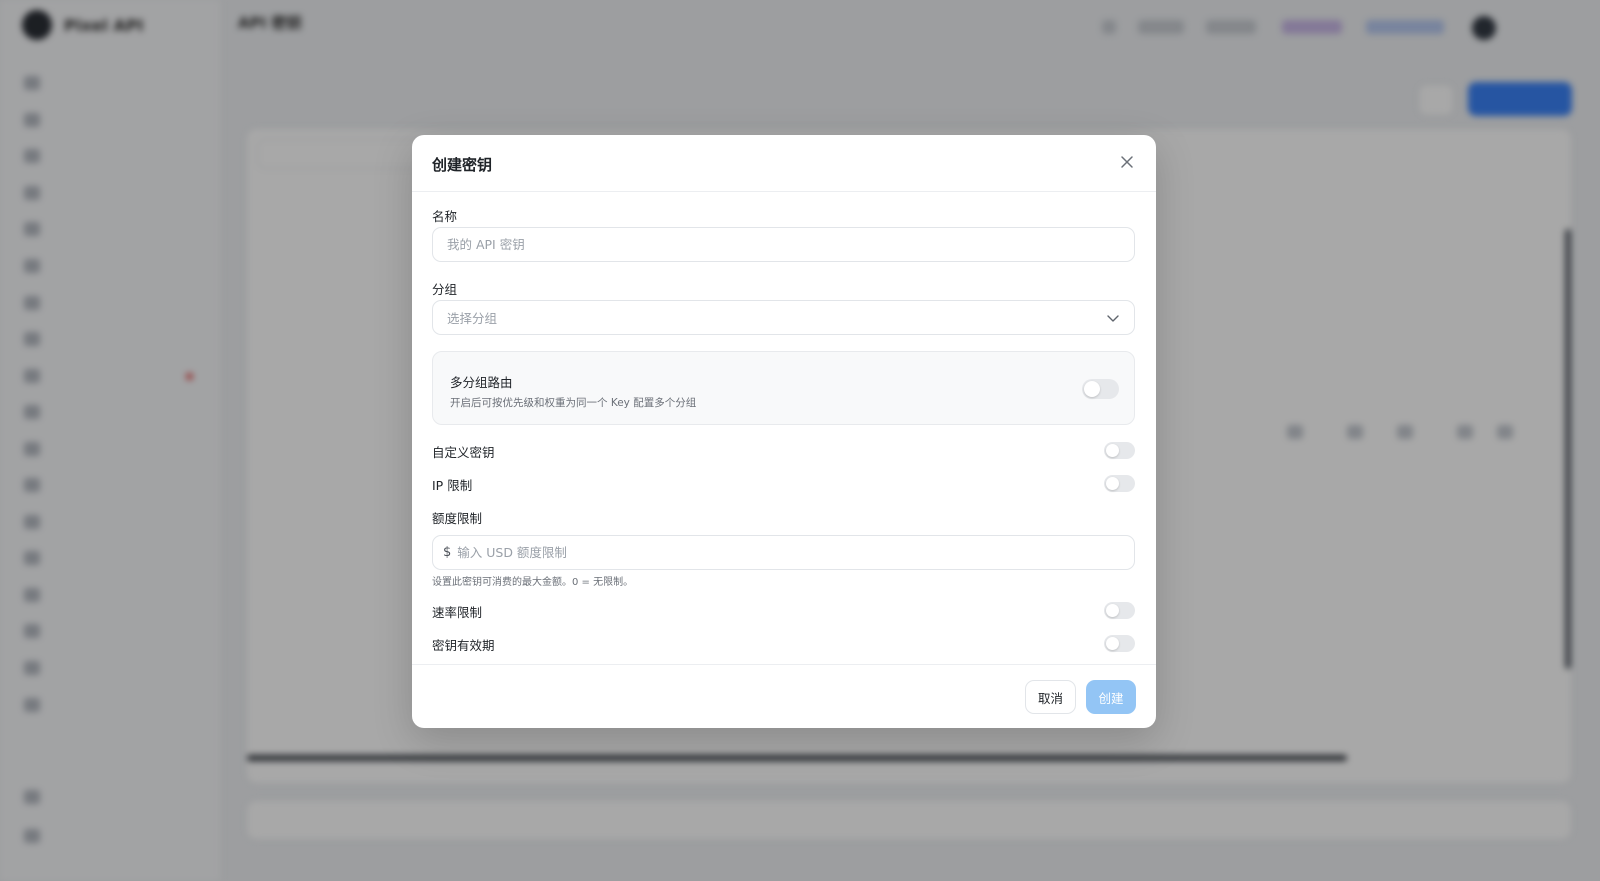 The image size is (1600, 881). I want to click on custom-key-toggle, so click(1119, 450).